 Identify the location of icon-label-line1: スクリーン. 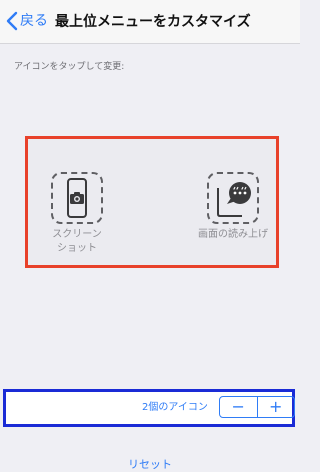
(77, 234).